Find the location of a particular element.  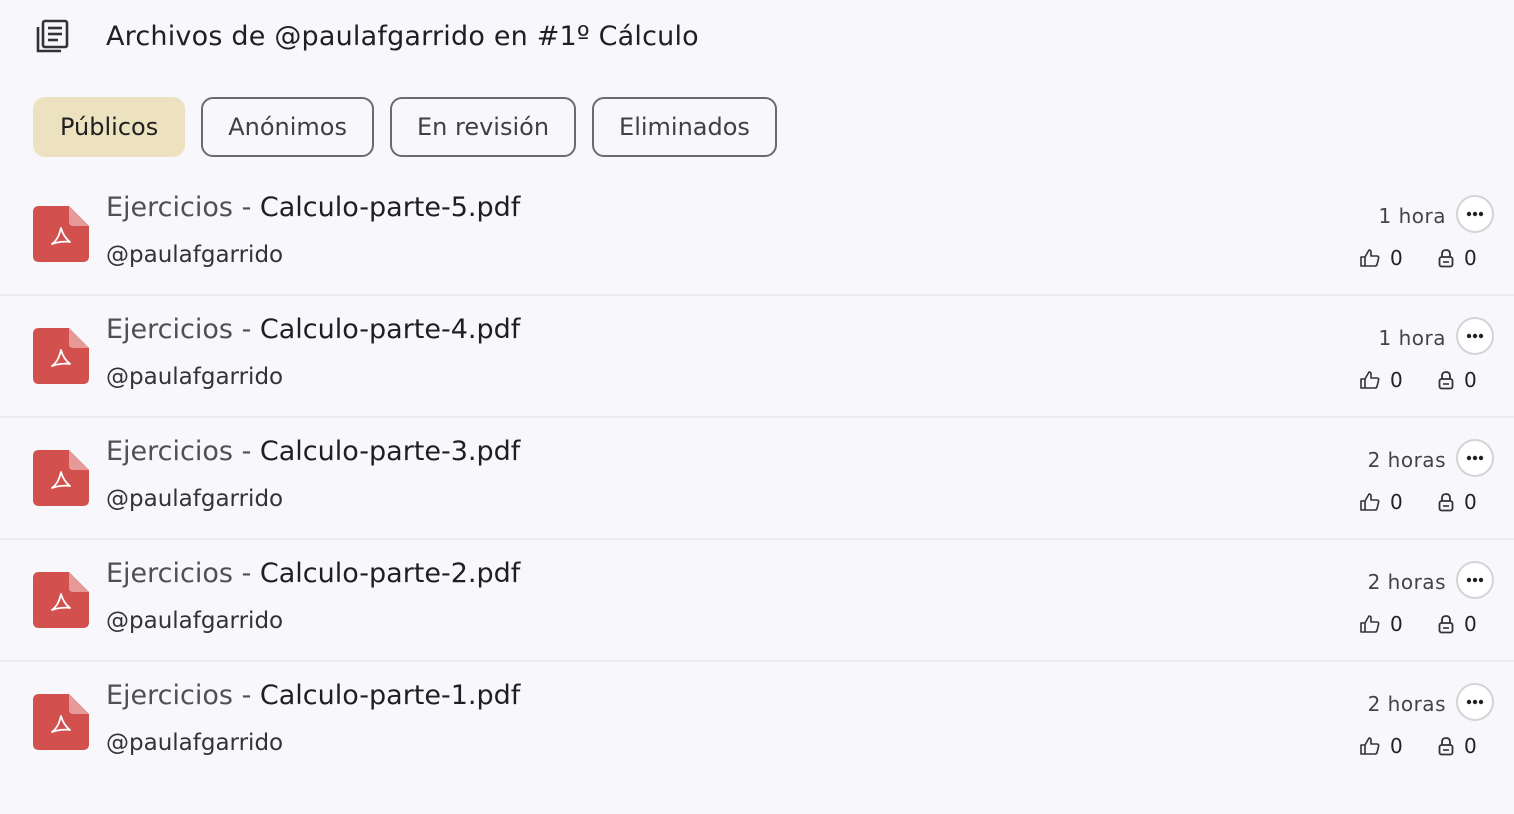

file-name: Calculo-parte-1.pdf is located at coordinates (390, 695).